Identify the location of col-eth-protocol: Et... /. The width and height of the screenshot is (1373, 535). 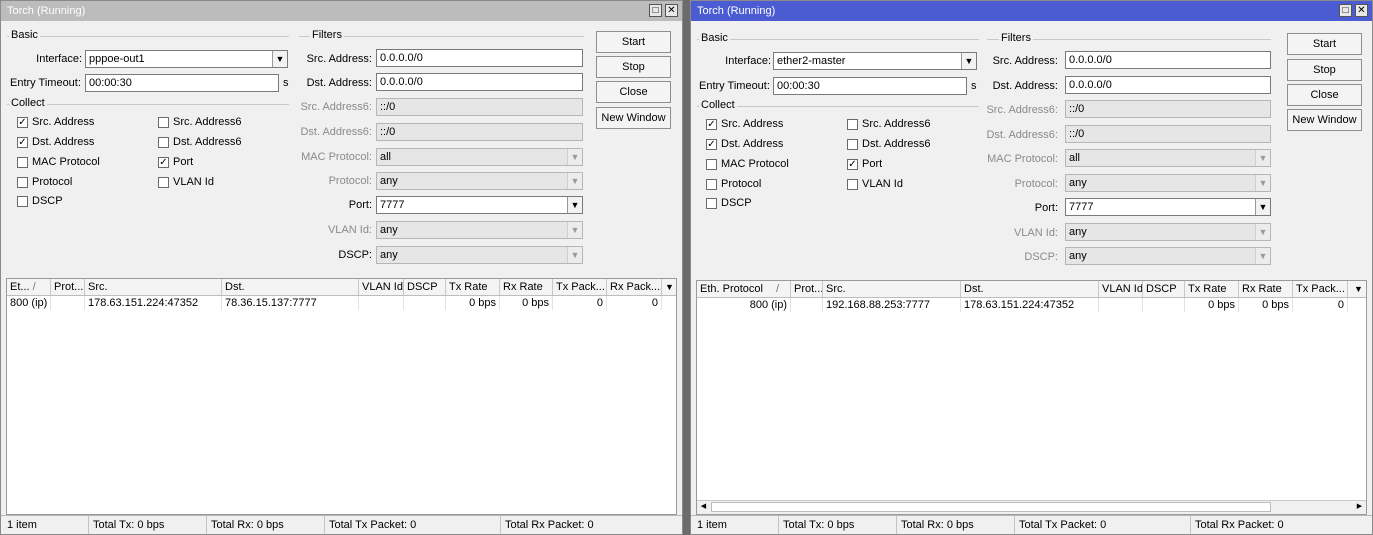
(29, 287).